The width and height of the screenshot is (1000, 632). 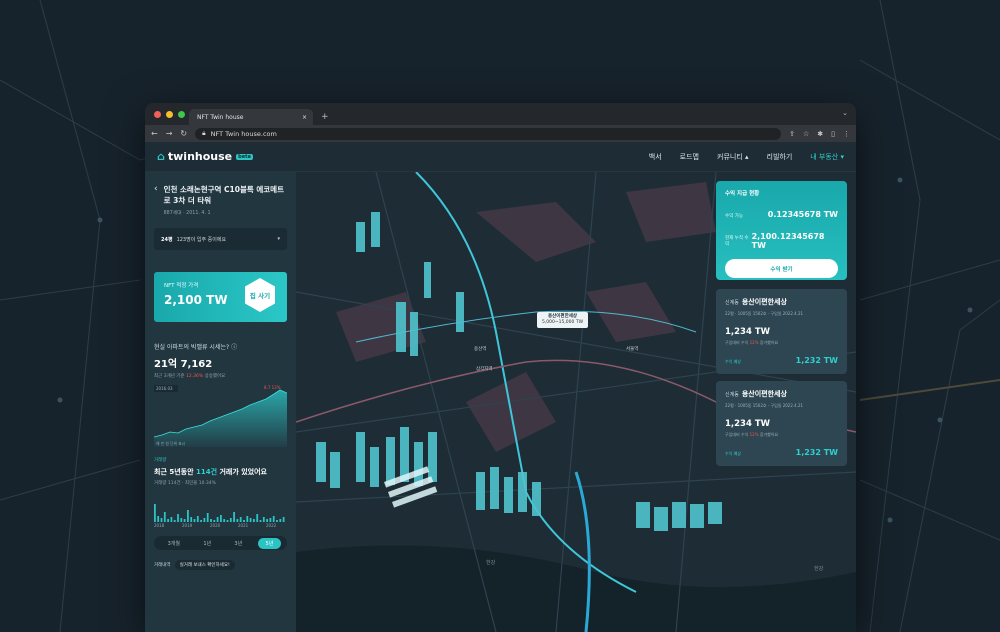 I want to click on maximize-window-button, so click(x=181, y=114).